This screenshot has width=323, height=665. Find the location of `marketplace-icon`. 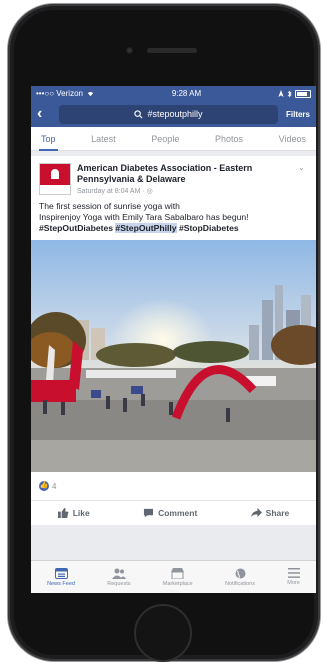

marketplace-icon is located at coordinates (178, 573).